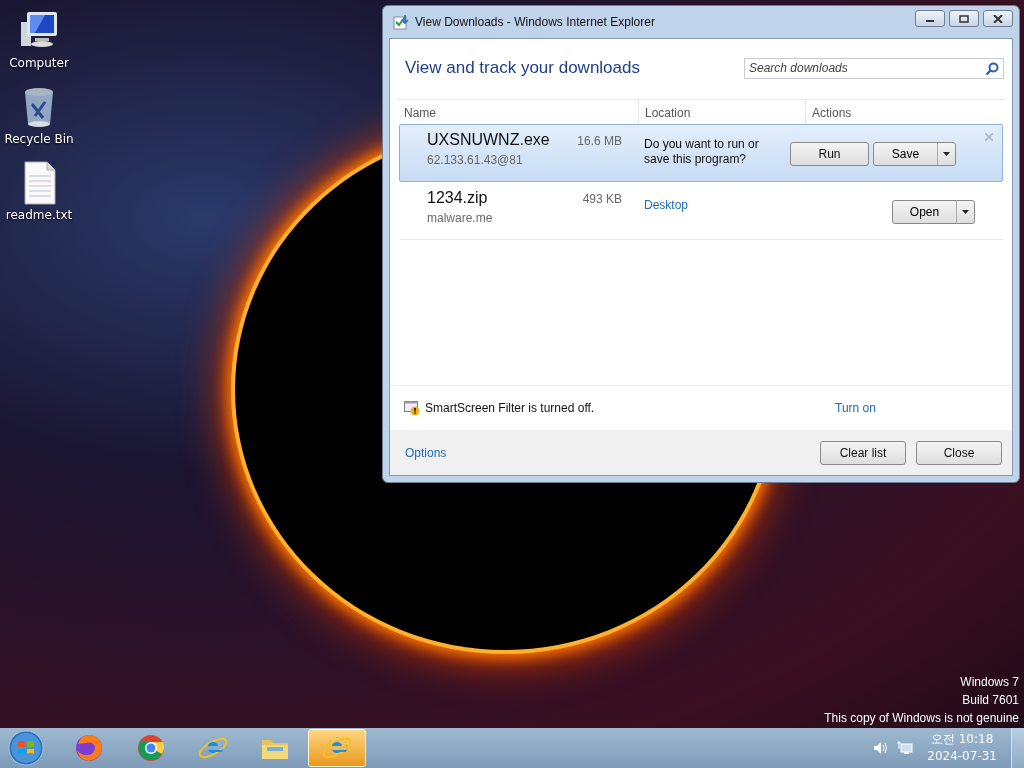  I want to click on taskbar-app-button, so click(337, 748).